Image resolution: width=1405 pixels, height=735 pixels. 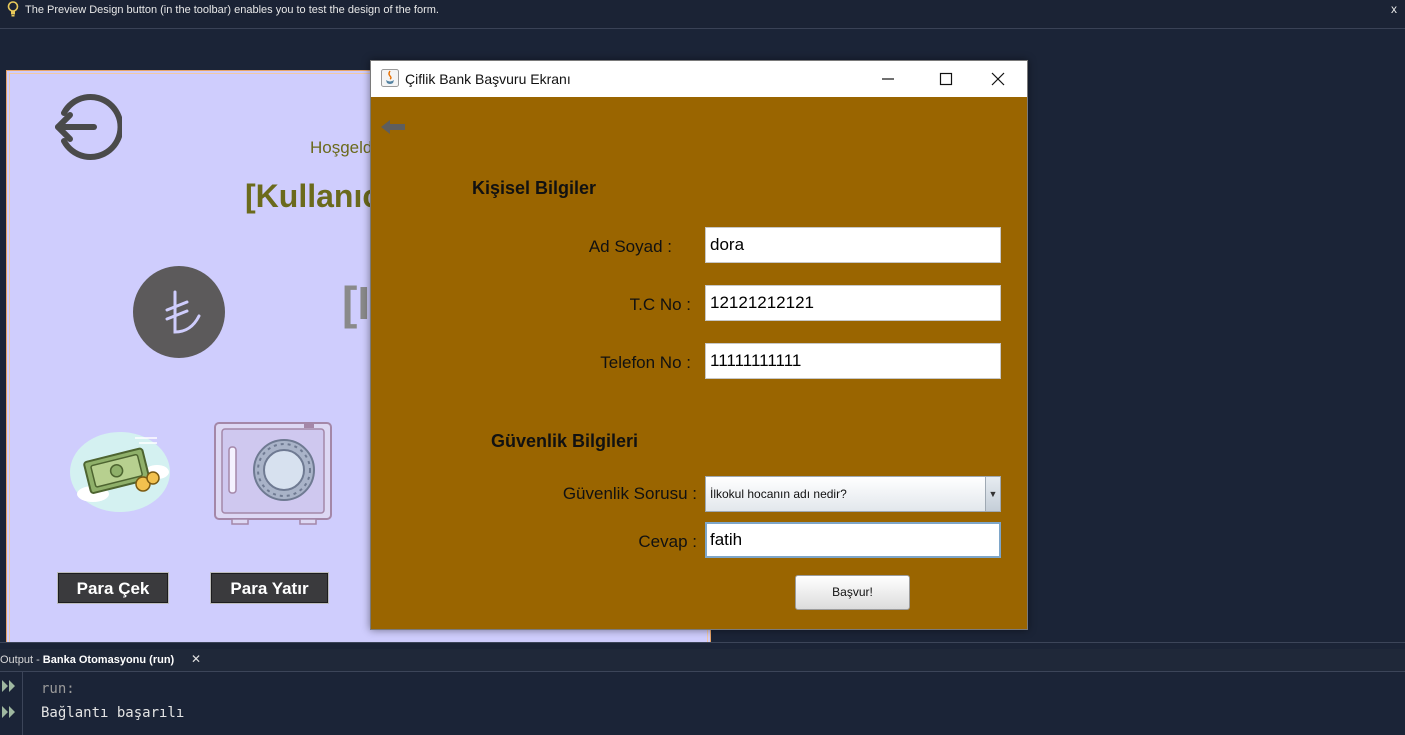 What do you see at coordinates (853, 303) in the screenshot?
I see `tc-number-input` at bounding box center [853, 303].